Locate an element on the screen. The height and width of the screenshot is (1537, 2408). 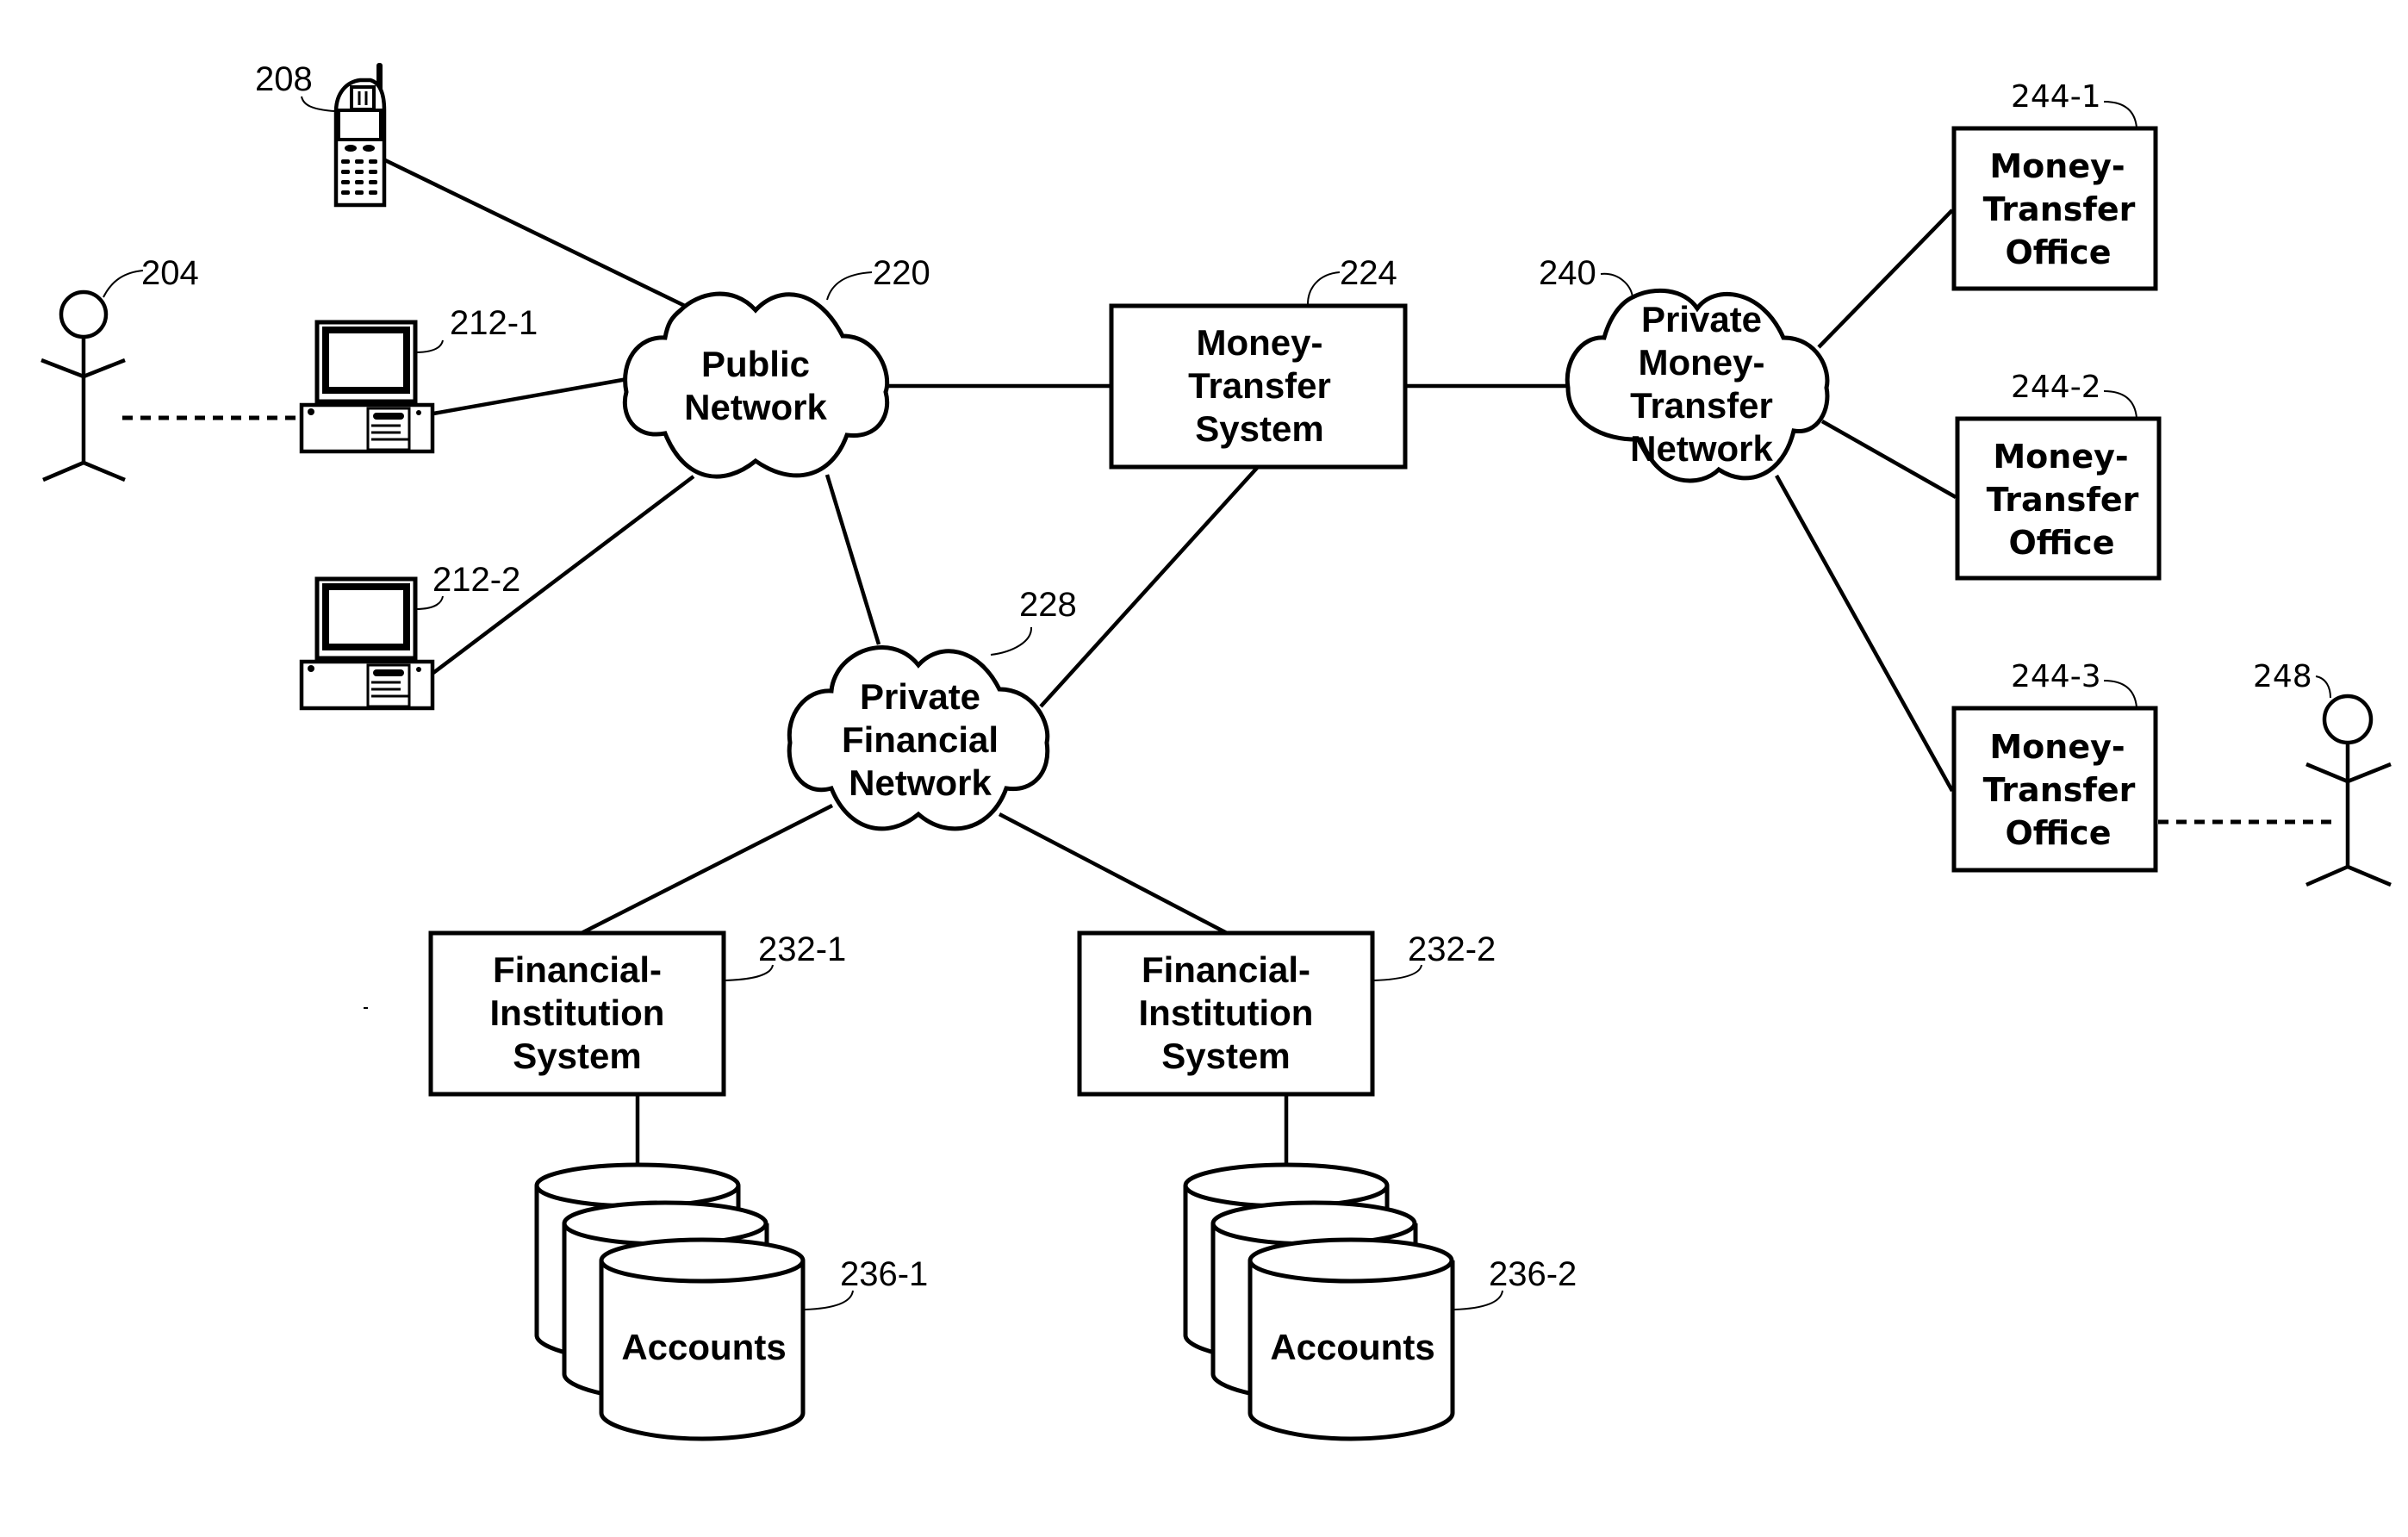
system-224-label-line-3: System is located at coordinates (1259, 428).